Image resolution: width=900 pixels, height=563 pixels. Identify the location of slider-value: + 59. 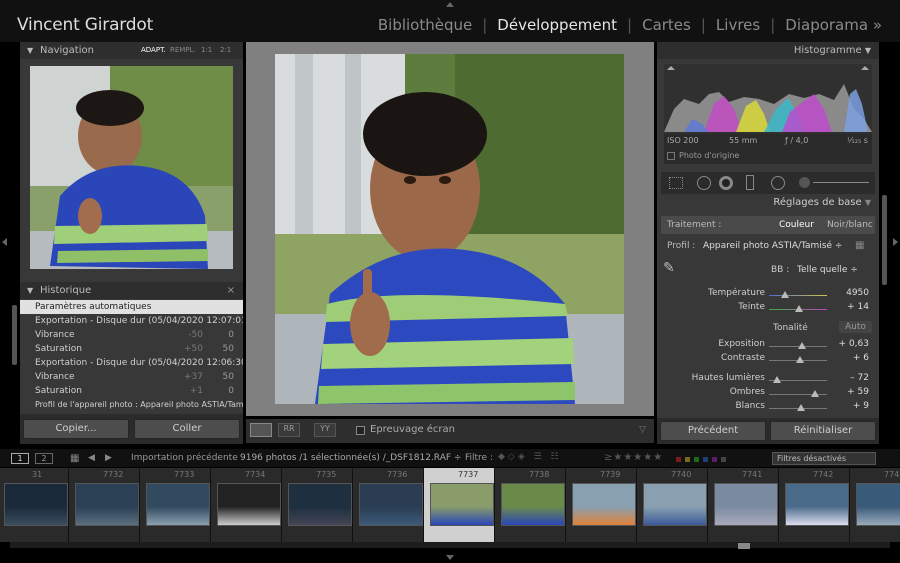
(858, 392).